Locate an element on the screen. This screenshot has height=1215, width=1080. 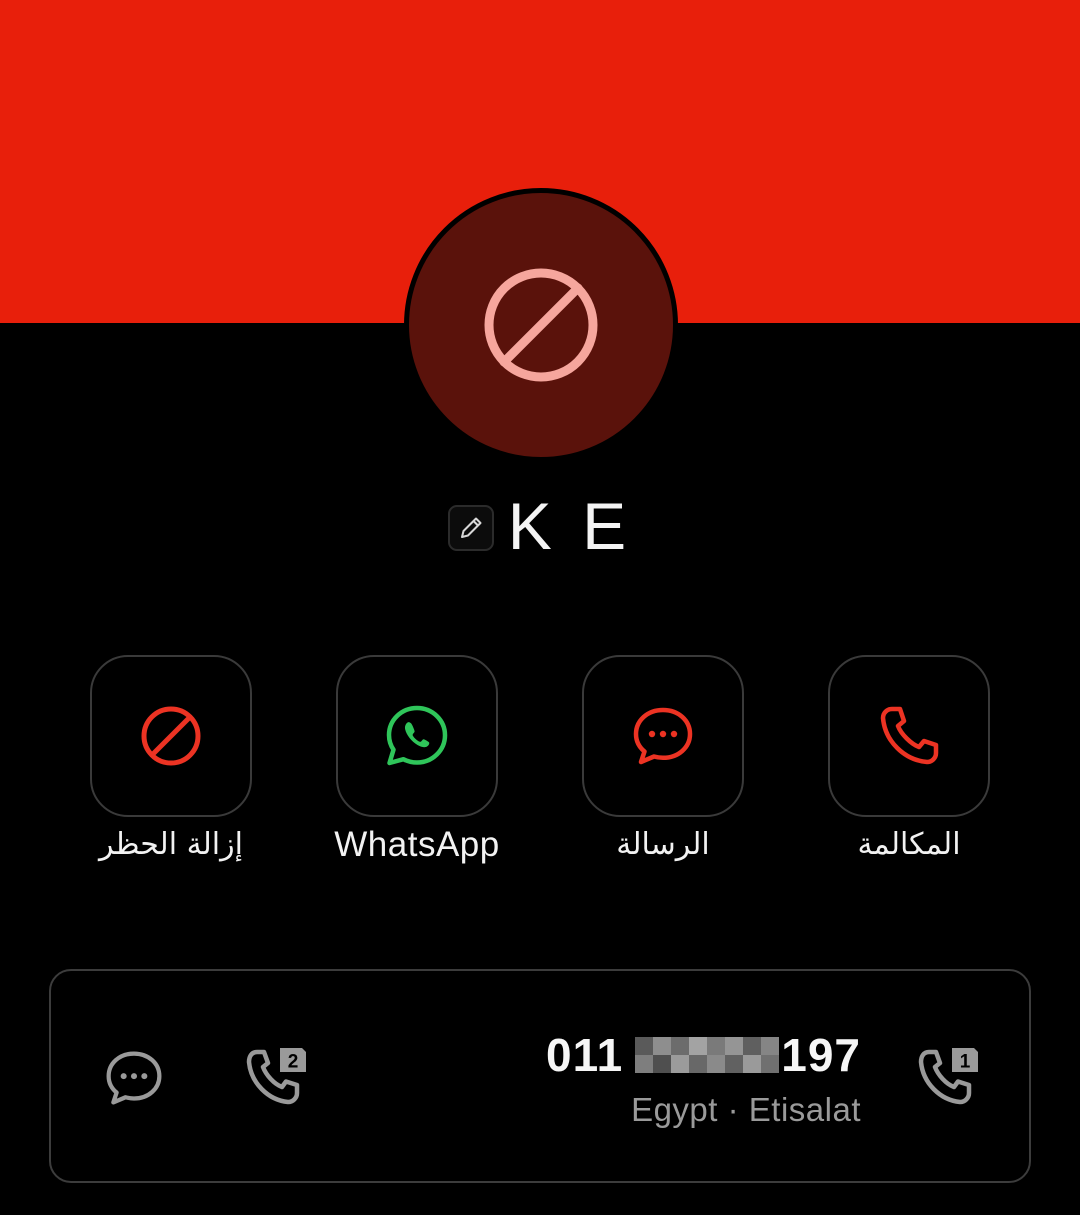
redacted-number-block is located at coordinates (707, 1055).